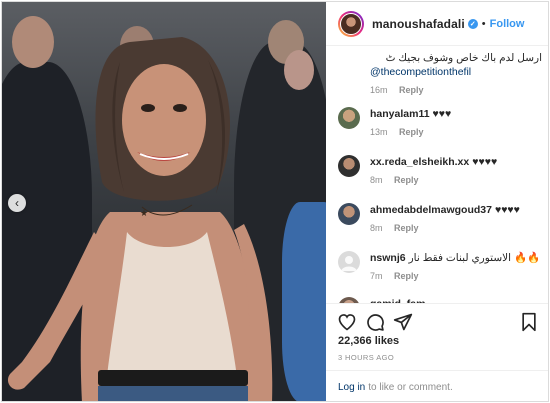 Image resolution: width=550 pixels, height=403 pixels. I want to click on avatar-image, so click(351, 23).